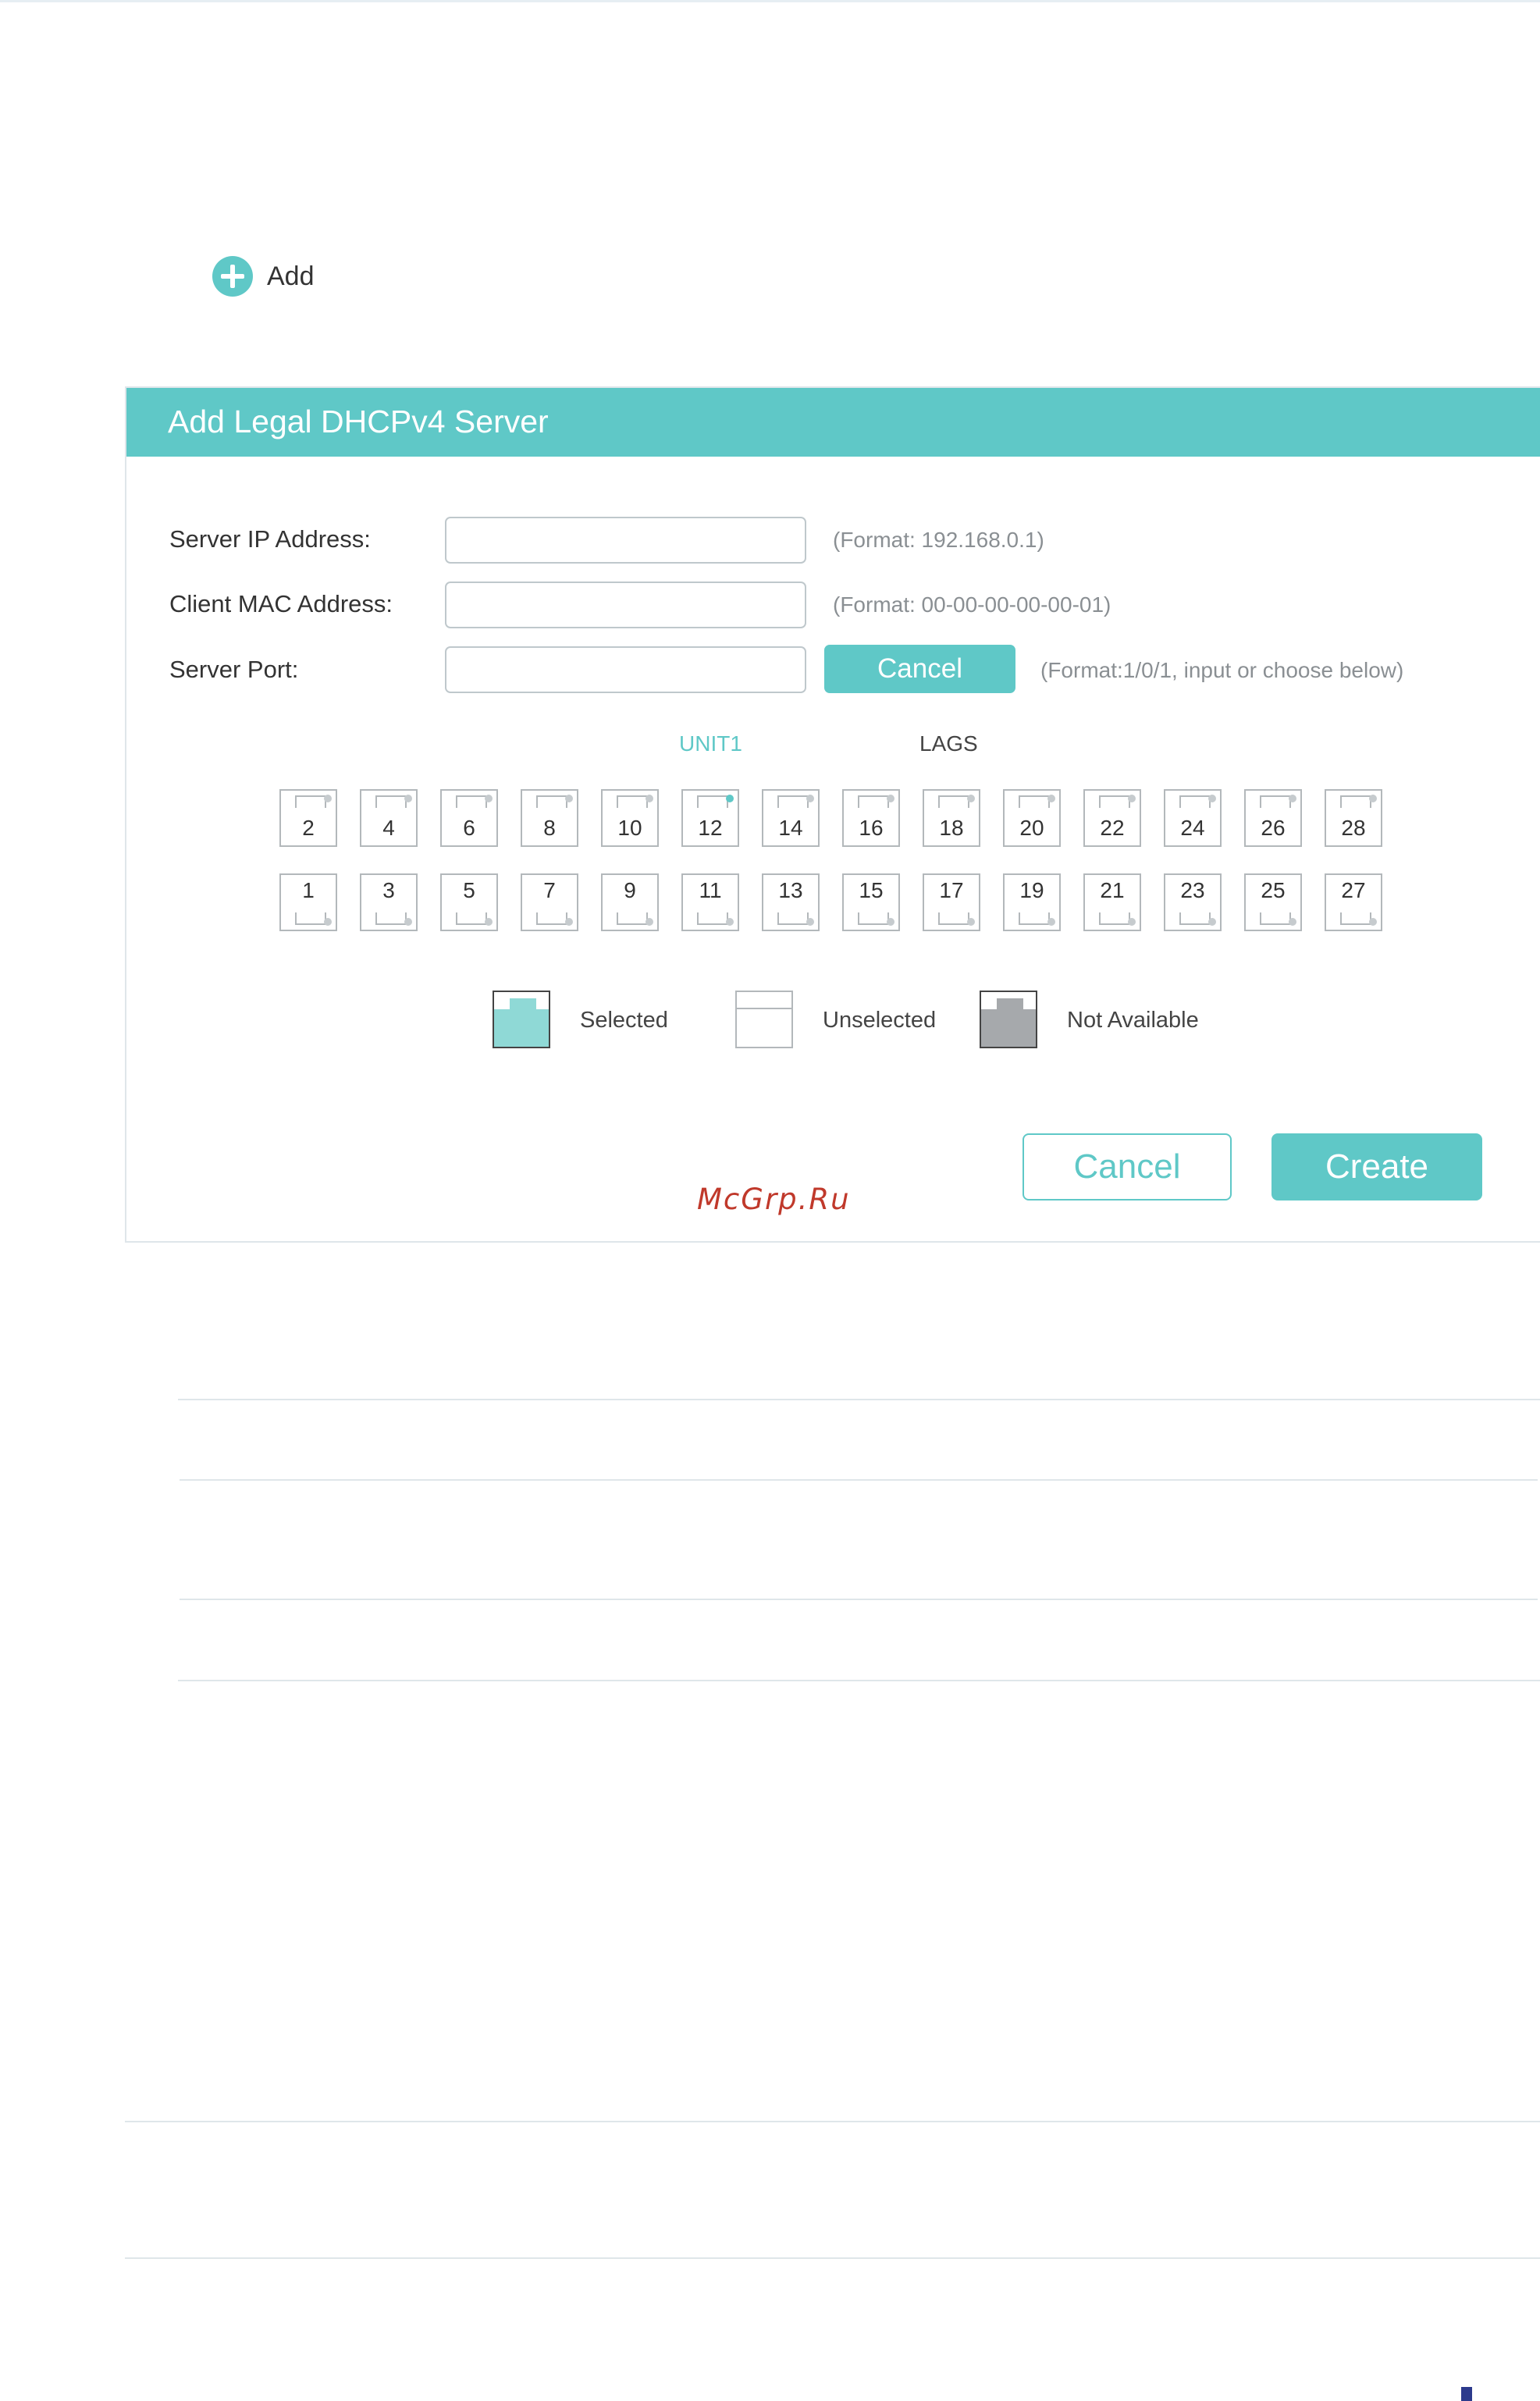  I want to click on port-4: 4, so click(389, 818).